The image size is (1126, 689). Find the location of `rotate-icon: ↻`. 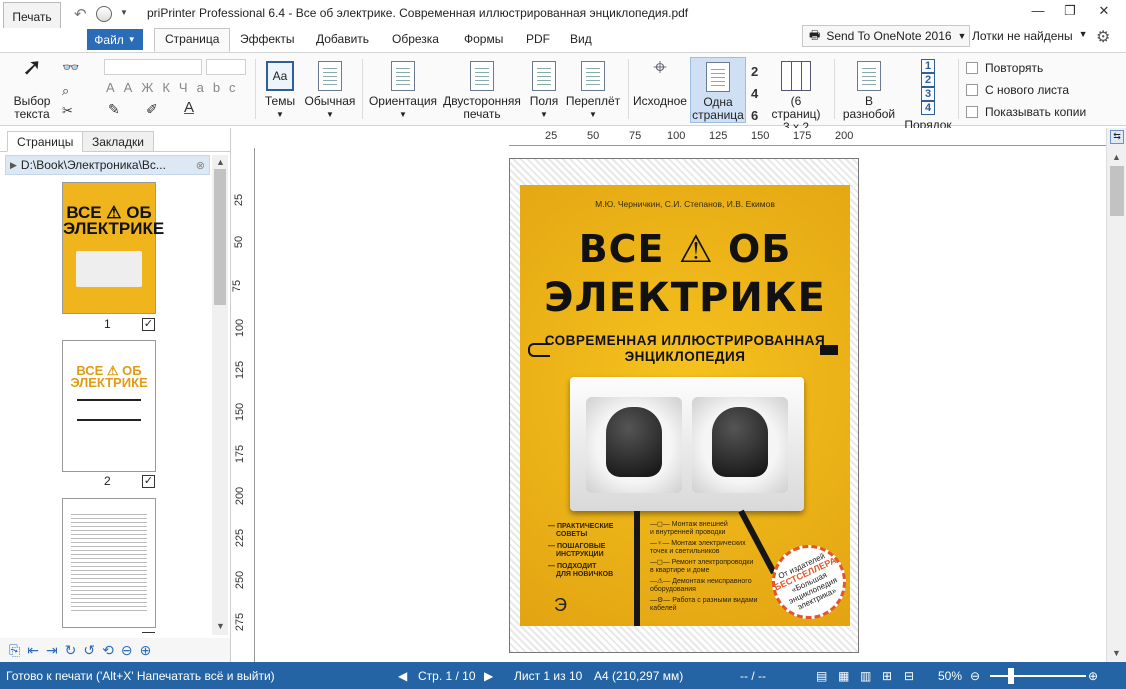

rotate-icon: ↻ is located at coordinates (71, 650).